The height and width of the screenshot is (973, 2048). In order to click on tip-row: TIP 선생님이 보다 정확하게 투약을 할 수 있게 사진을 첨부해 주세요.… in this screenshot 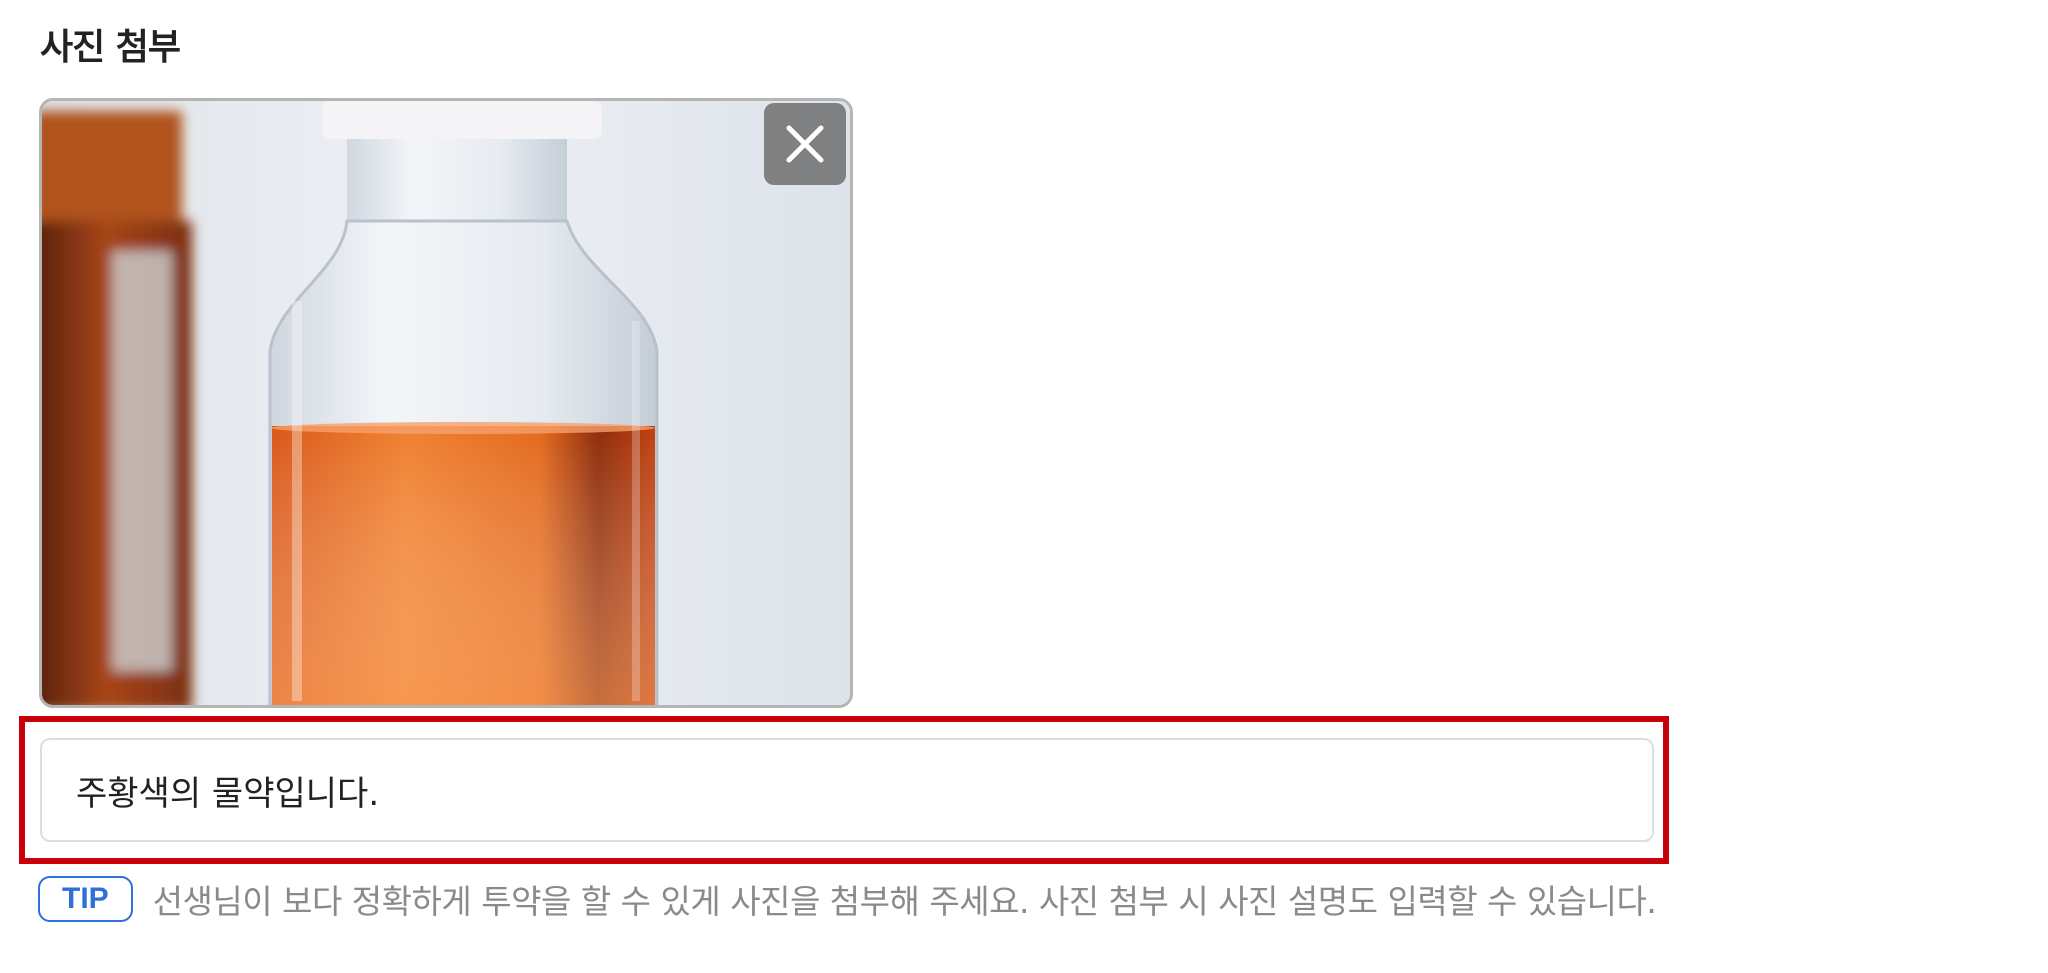, I will do `click(847, 899)`.